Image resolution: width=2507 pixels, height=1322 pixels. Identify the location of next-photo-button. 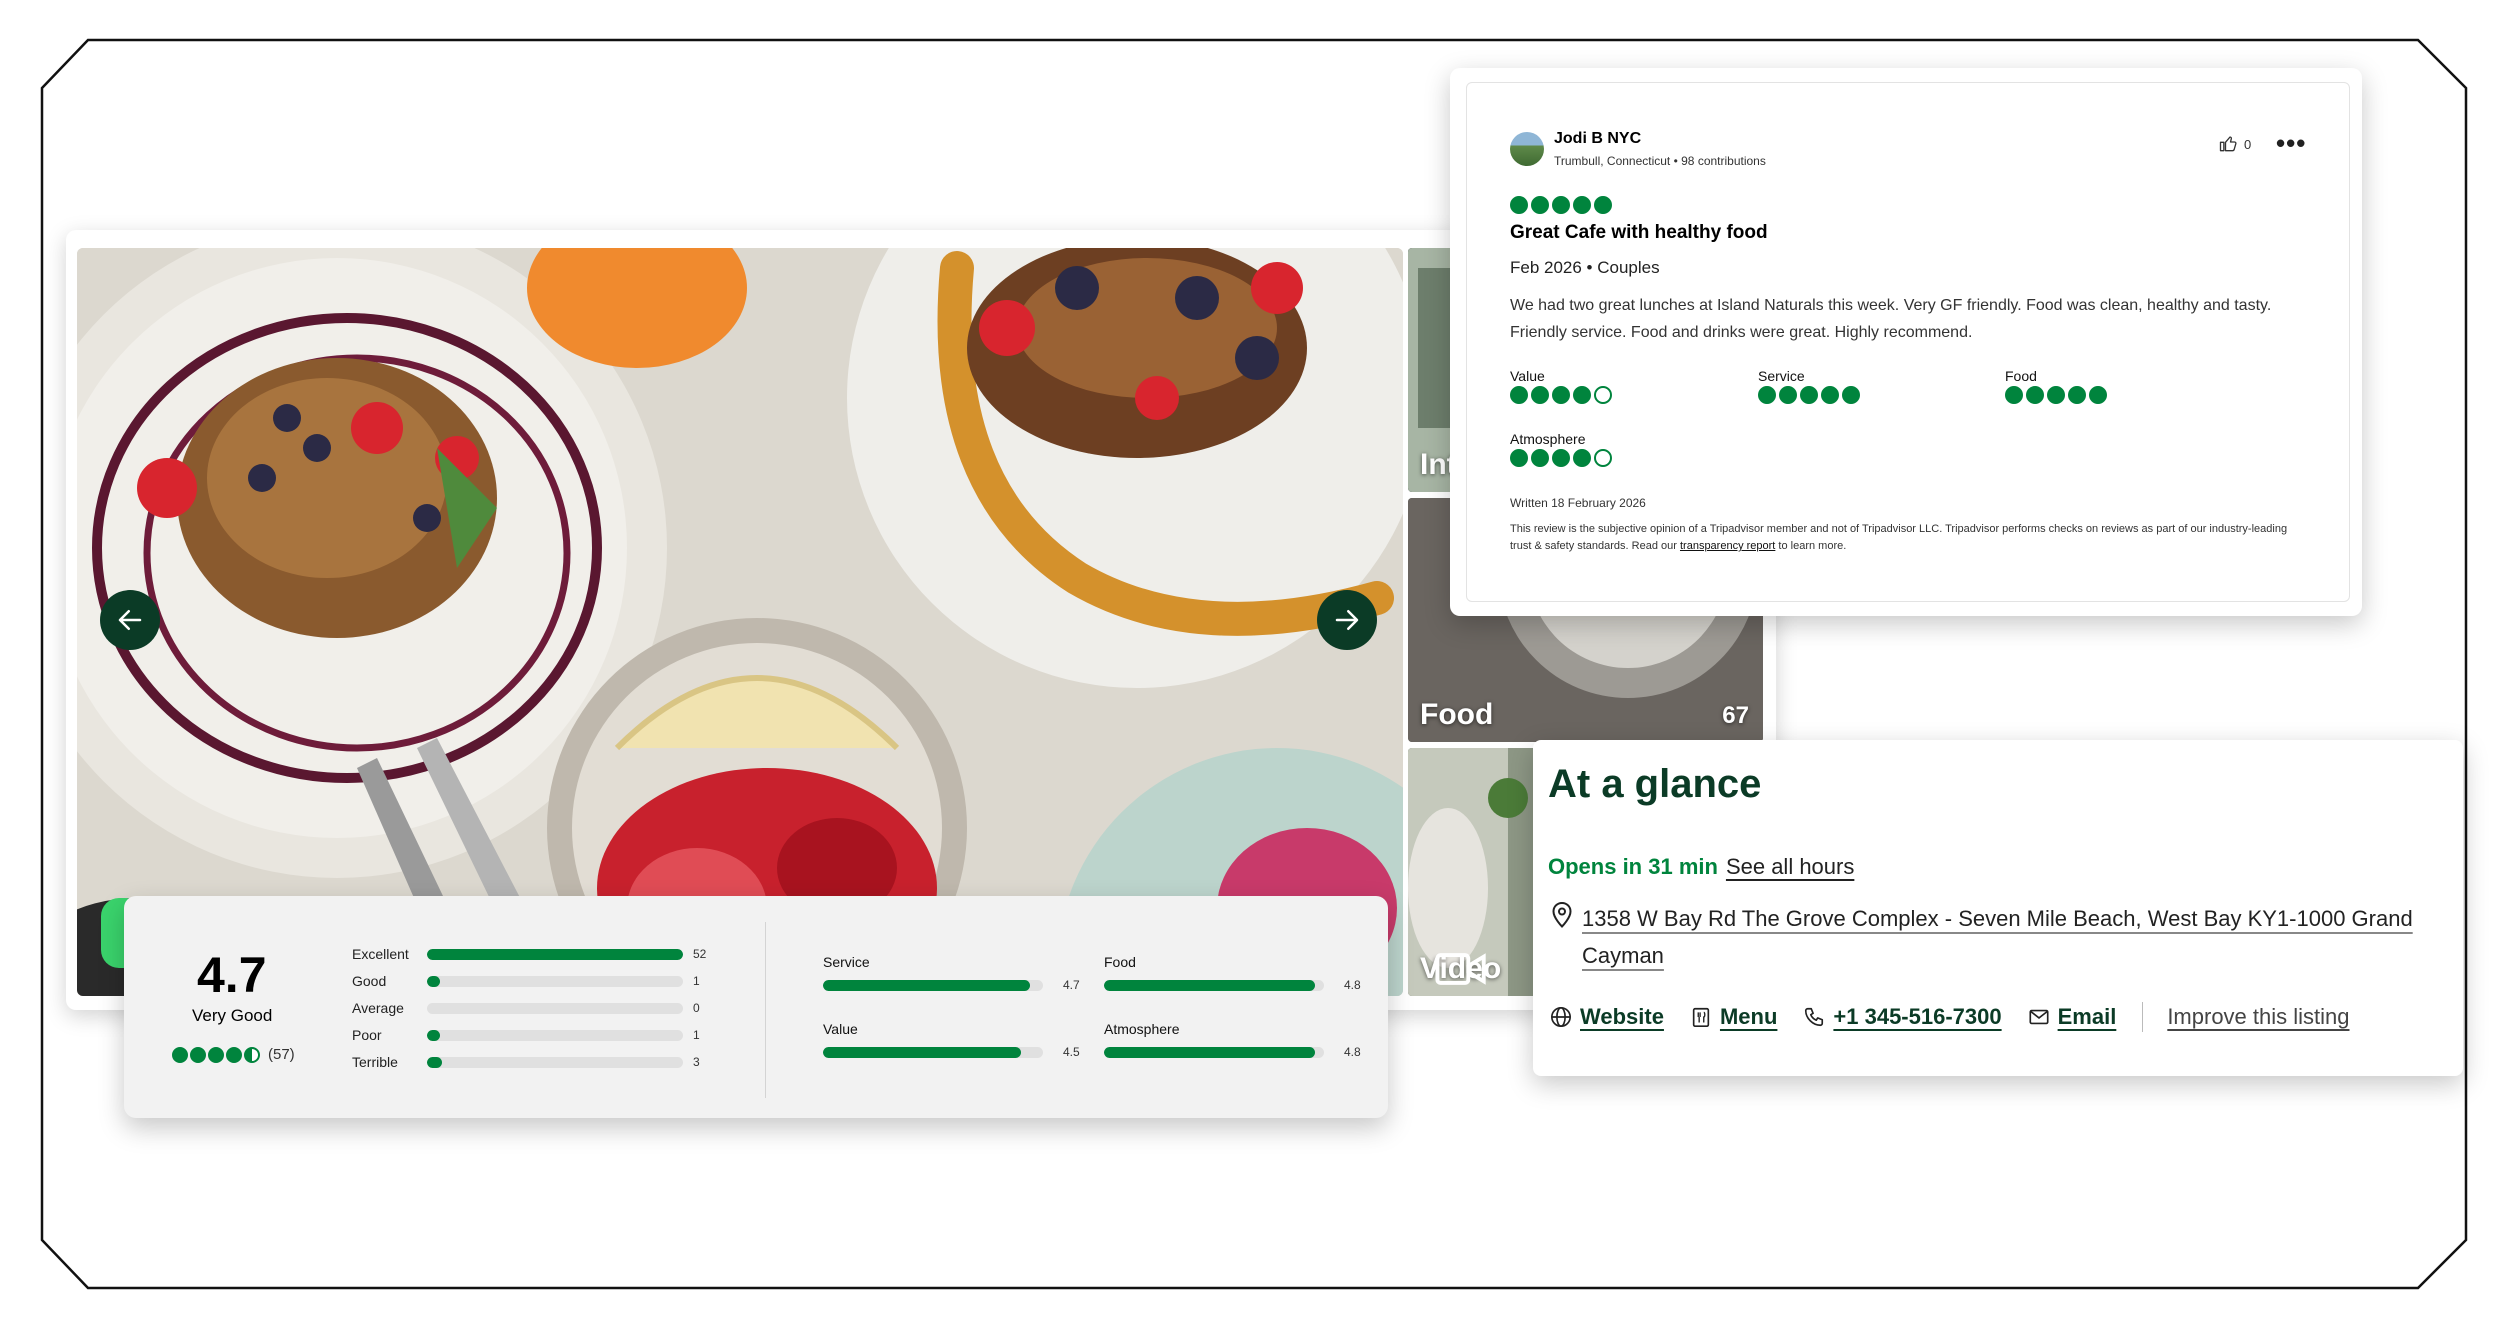
(1347, 620).